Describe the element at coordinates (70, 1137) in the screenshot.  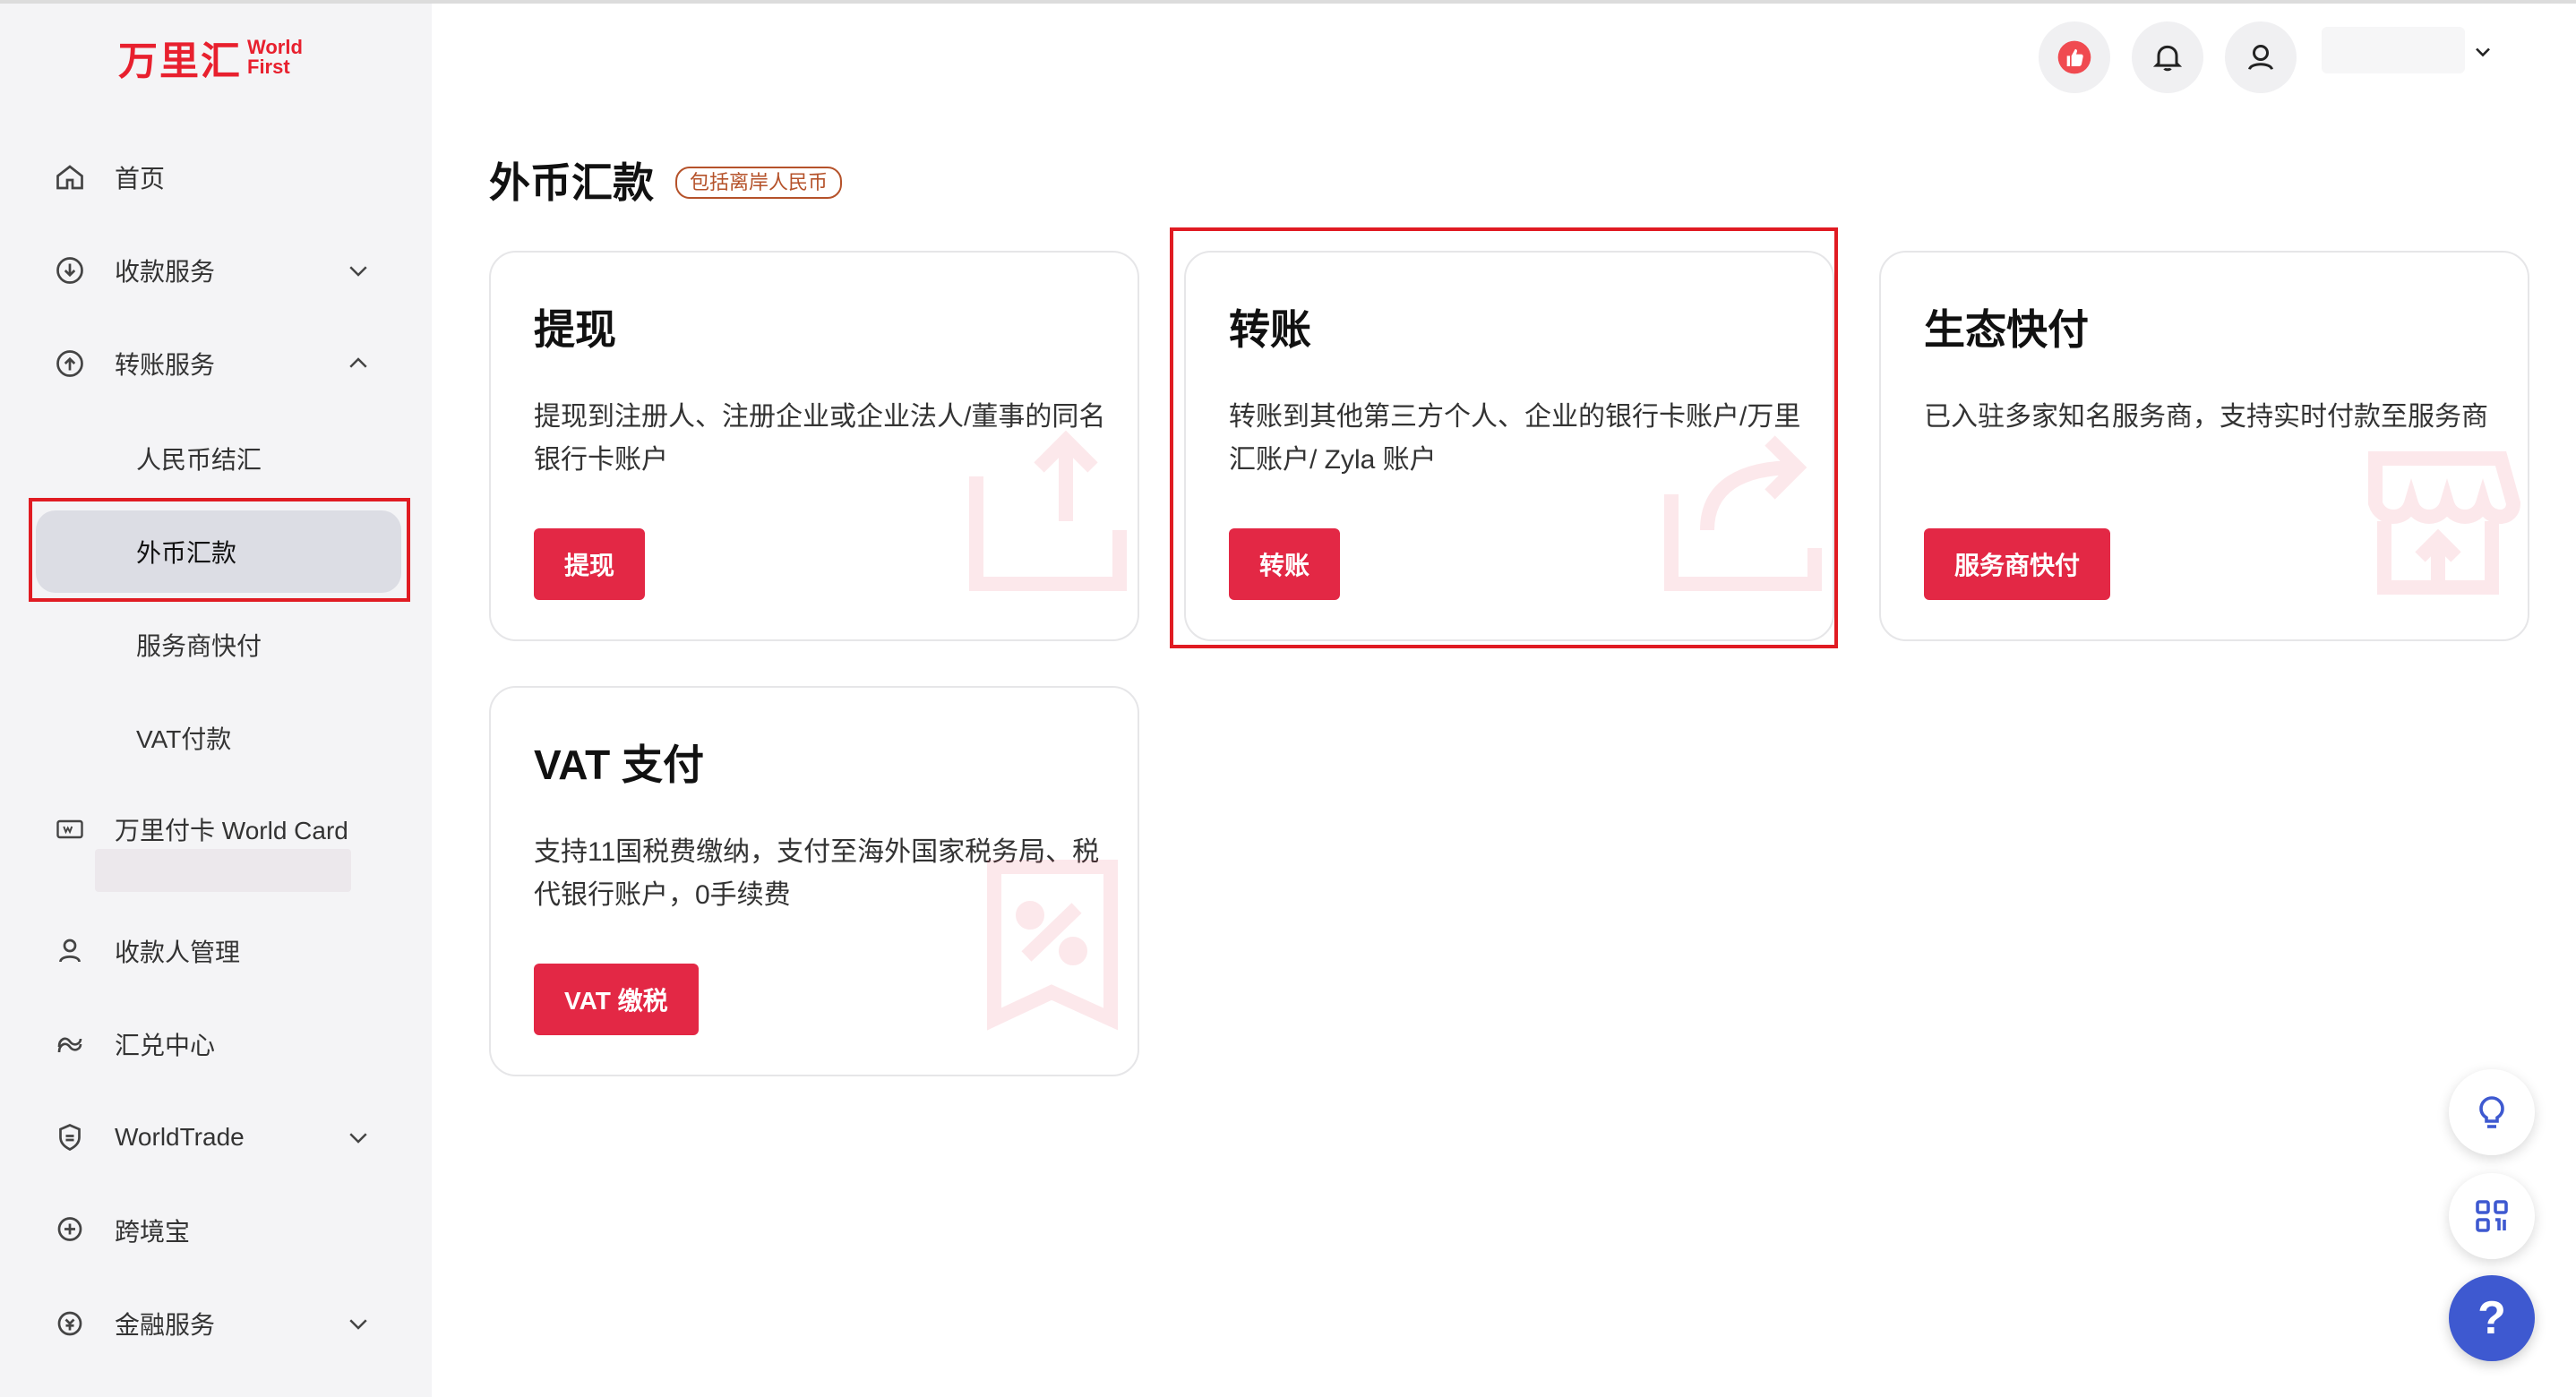
I see `shield-icon` at that location.